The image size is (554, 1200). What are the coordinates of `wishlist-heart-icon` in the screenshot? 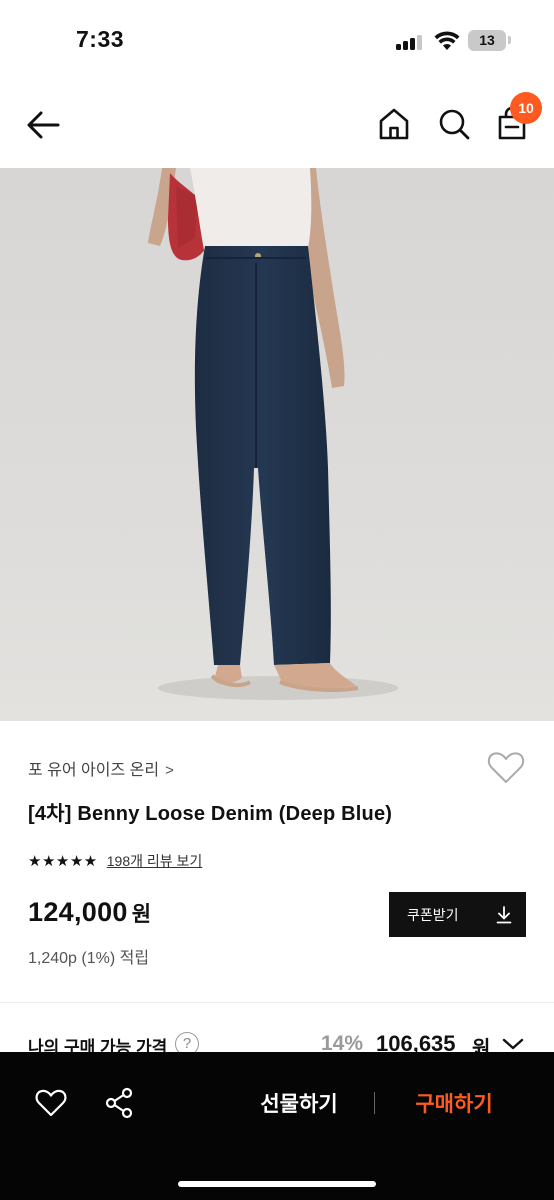 It's located at (506, 768).